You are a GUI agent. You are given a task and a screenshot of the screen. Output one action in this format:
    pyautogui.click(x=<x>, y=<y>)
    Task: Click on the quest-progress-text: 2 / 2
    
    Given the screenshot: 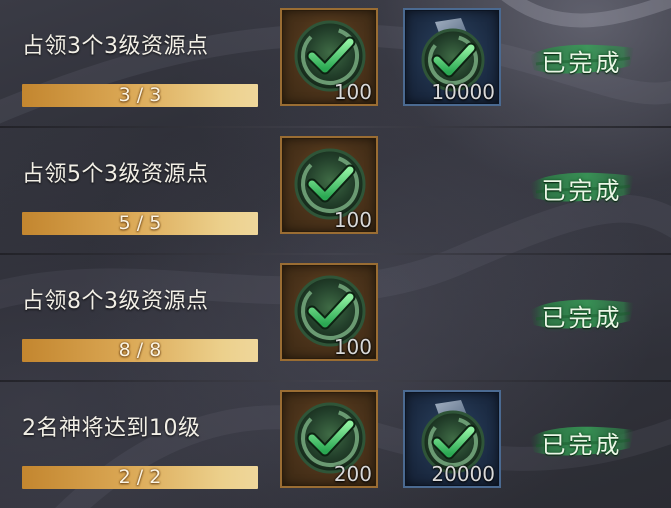 What is the action you would take?
    pyautogui.click(x=140, y=477)
    